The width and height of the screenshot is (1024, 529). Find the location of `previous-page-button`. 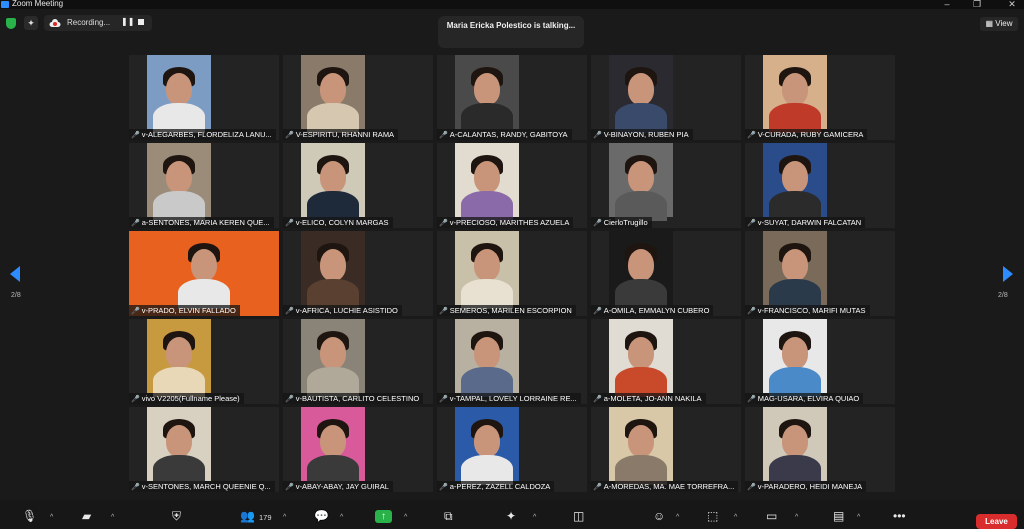

previous-page-button is located at coordinates (15, 274).